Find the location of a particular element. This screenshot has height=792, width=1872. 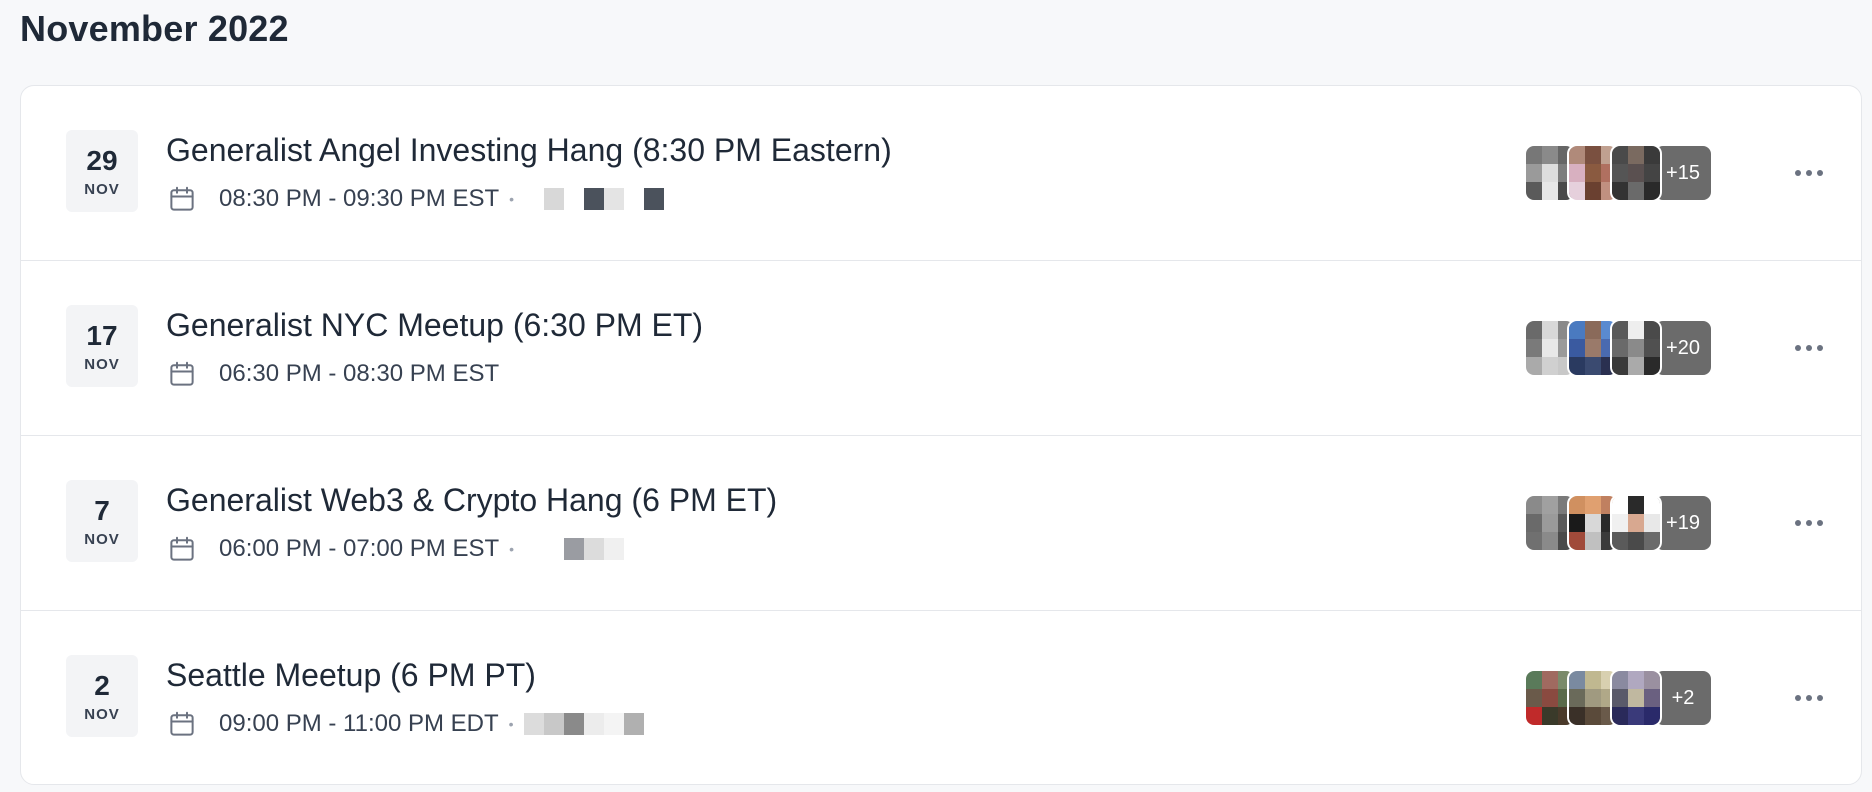

date-badge: 2 NOV is located at coordinates (102, 696).